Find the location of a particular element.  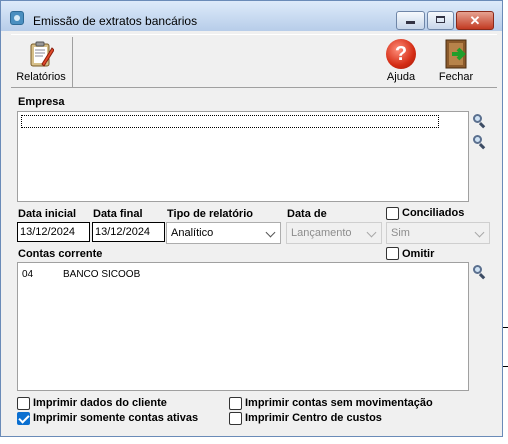

data-inicial-label: Data inicial is located at coordinates (47, 214).